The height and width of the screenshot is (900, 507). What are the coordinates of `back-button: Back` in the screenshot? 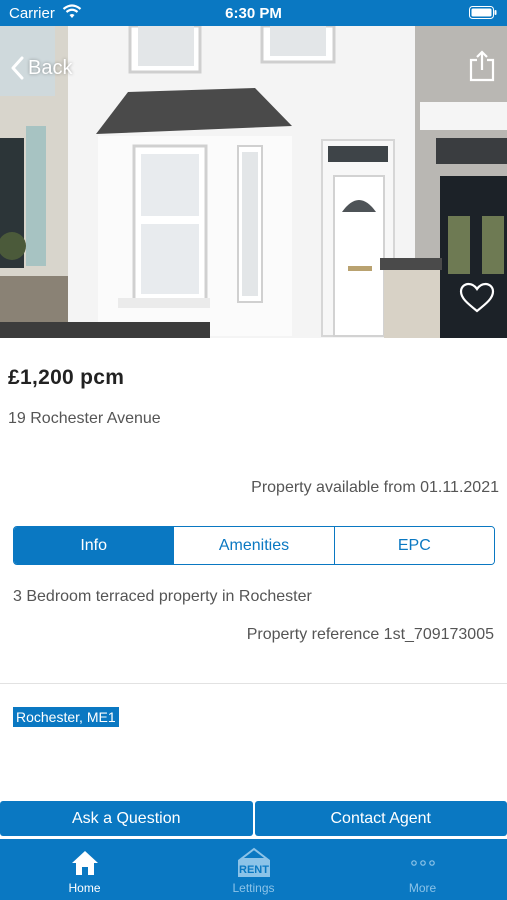 It's located at (41, 68).